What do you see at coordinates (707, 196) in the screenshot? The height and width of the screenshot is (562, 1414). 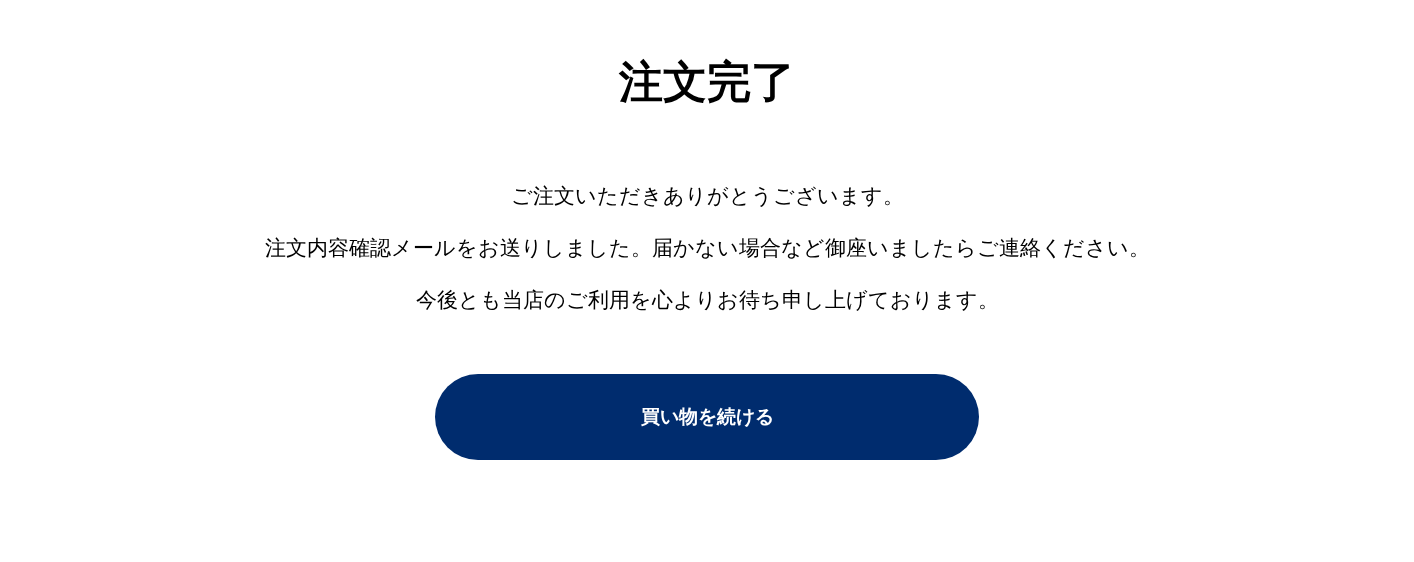 I see `message-text: ご注文いただきありがとうございます。` at bounding box center [707, 196].